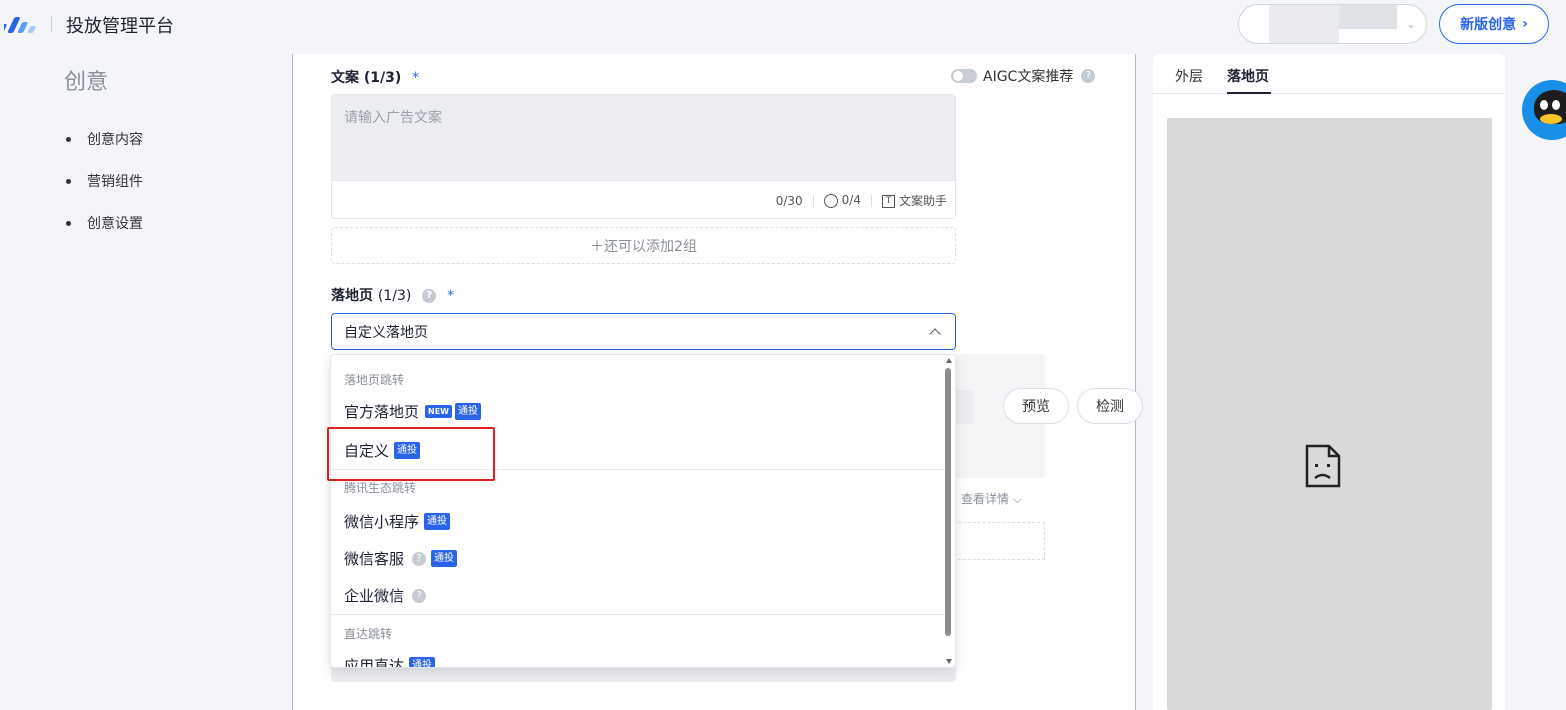 This screenshot has width=1566, height=710. I want to click on dropdown-scrollbar, so click(949, 511).